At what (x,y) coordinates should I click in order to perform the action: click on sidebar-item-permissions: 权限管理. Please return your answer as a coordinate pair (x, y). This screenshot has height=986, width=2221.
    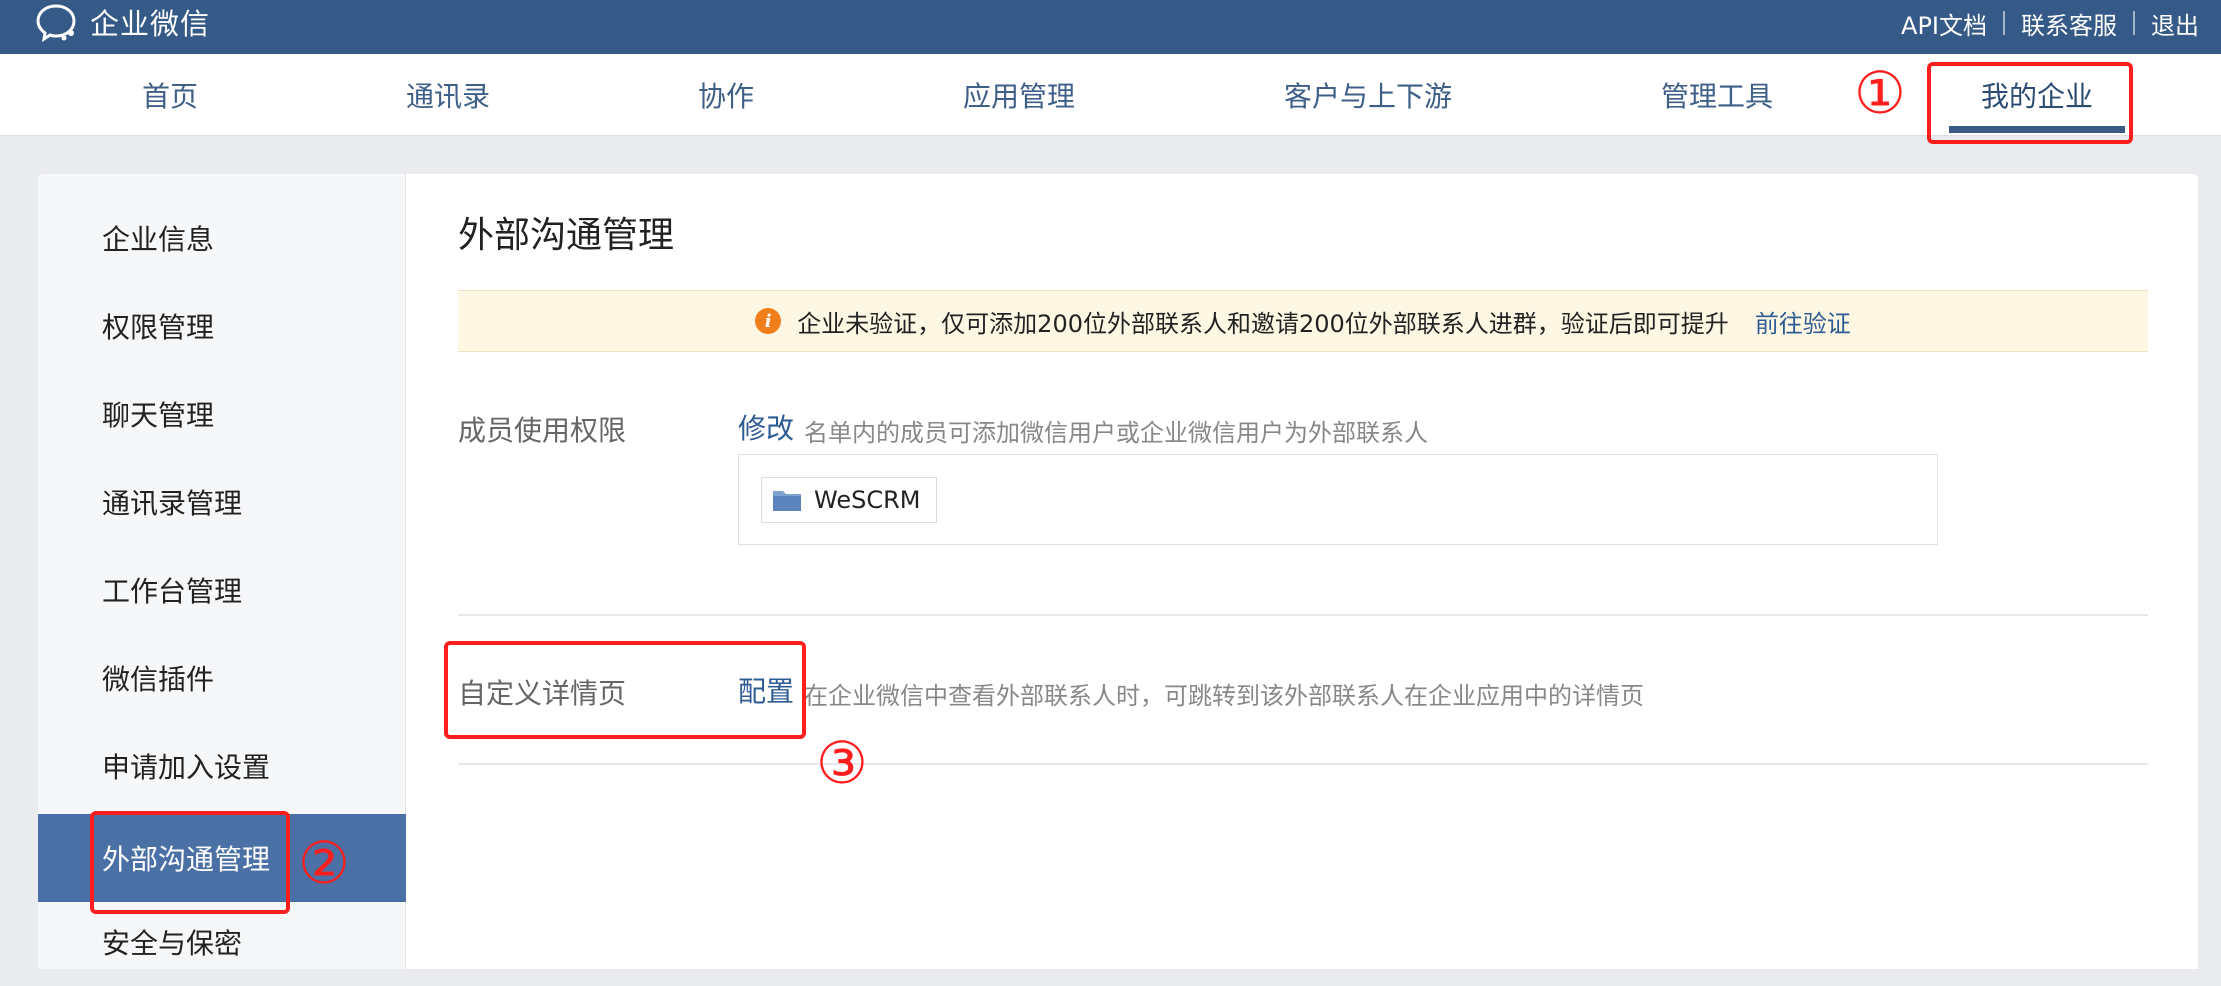
    Looking at the image, I should click on (222, 326).